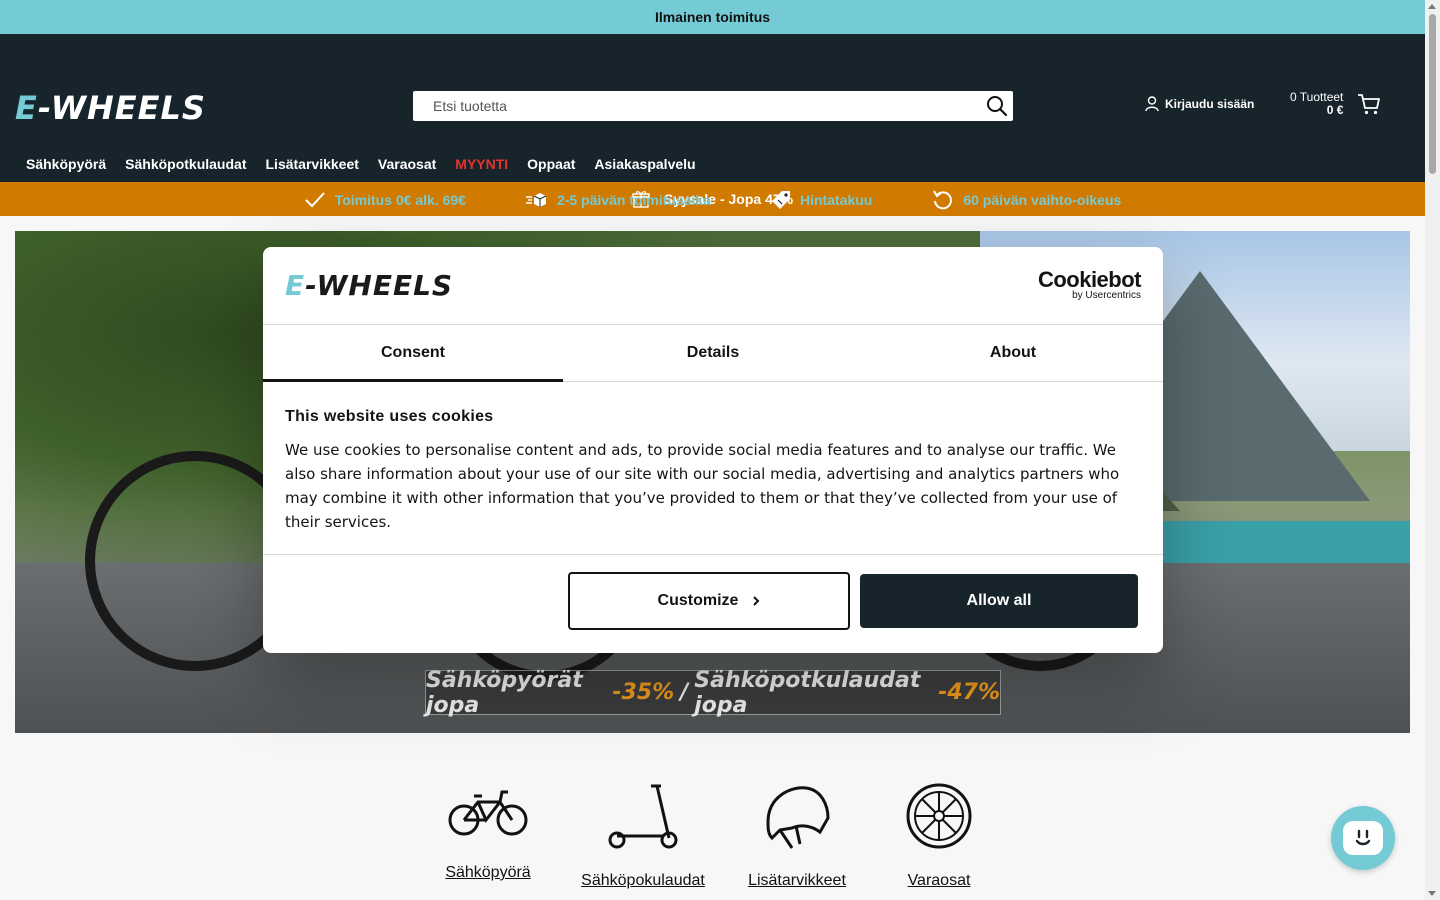 This screenshot has width=1440, height=900. I want to click on cart-summary: 0 Tuotteet 0 €, so click(1316, 104).